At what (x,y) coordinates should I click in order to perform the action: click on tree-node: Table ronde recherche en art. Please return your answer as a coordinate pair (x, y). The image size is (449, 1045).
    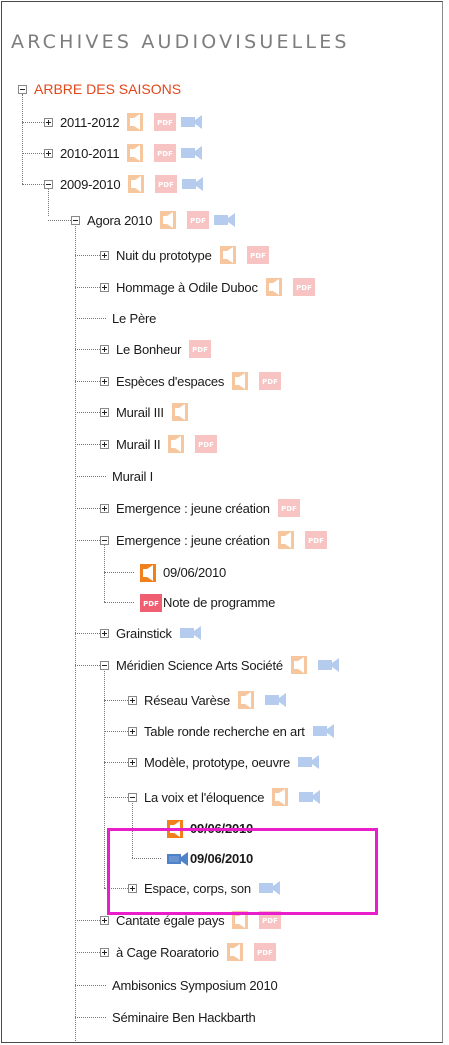
    Looking at the image, I should click on (239, 731).